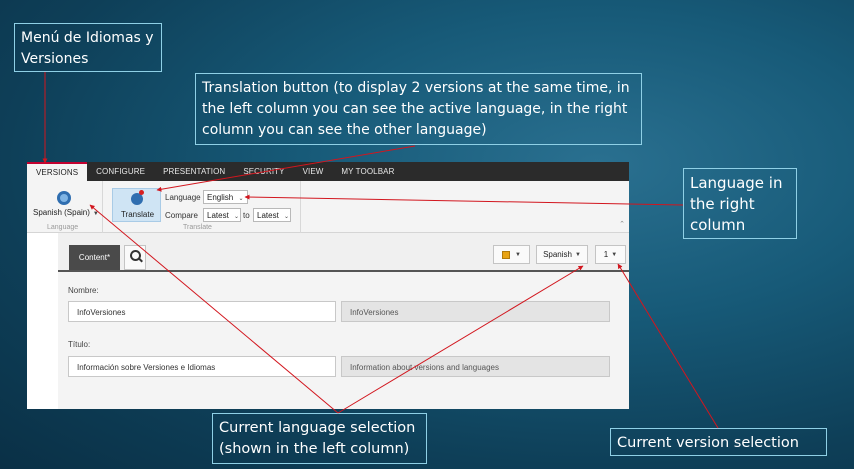 The width and height of the screenshot is (854, 469). What do you see at coordinates (606, 254) in the screenshot?
I see `version-selector-label: 1` at bounding box center [606, 254].